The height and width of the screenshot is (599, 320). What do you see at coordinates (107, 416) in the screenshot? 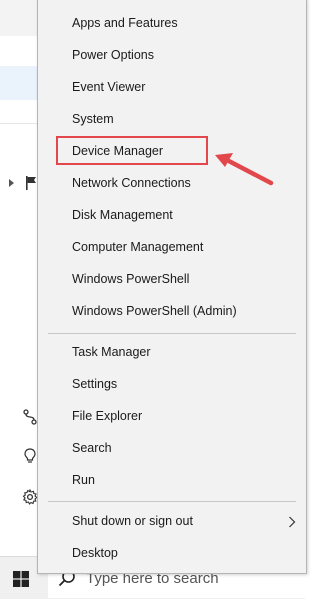
I see `menu-item-label: File Explorer` at bounding box center [107, 416].